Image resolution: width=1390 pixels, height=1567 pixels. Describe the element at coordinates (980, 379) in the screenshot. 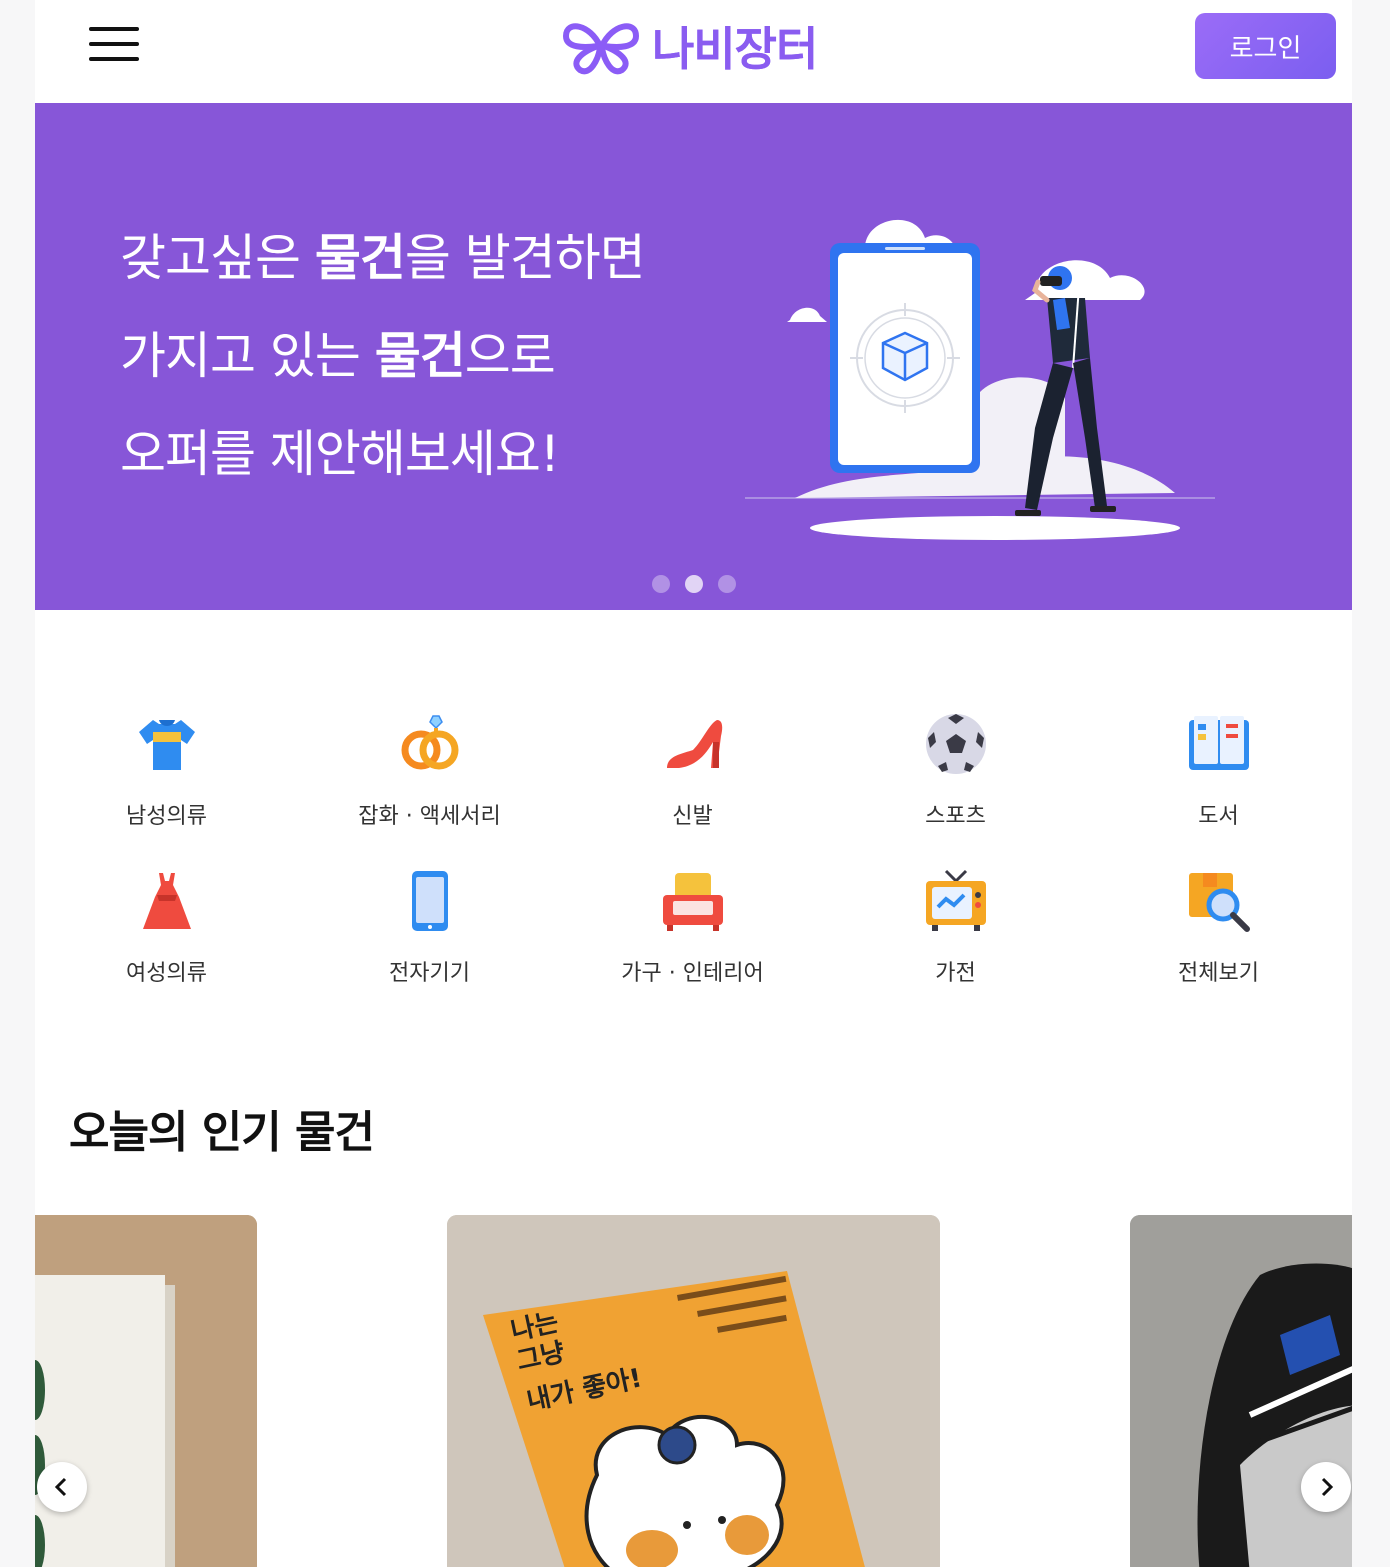

I see `banner-illustration` at that location.